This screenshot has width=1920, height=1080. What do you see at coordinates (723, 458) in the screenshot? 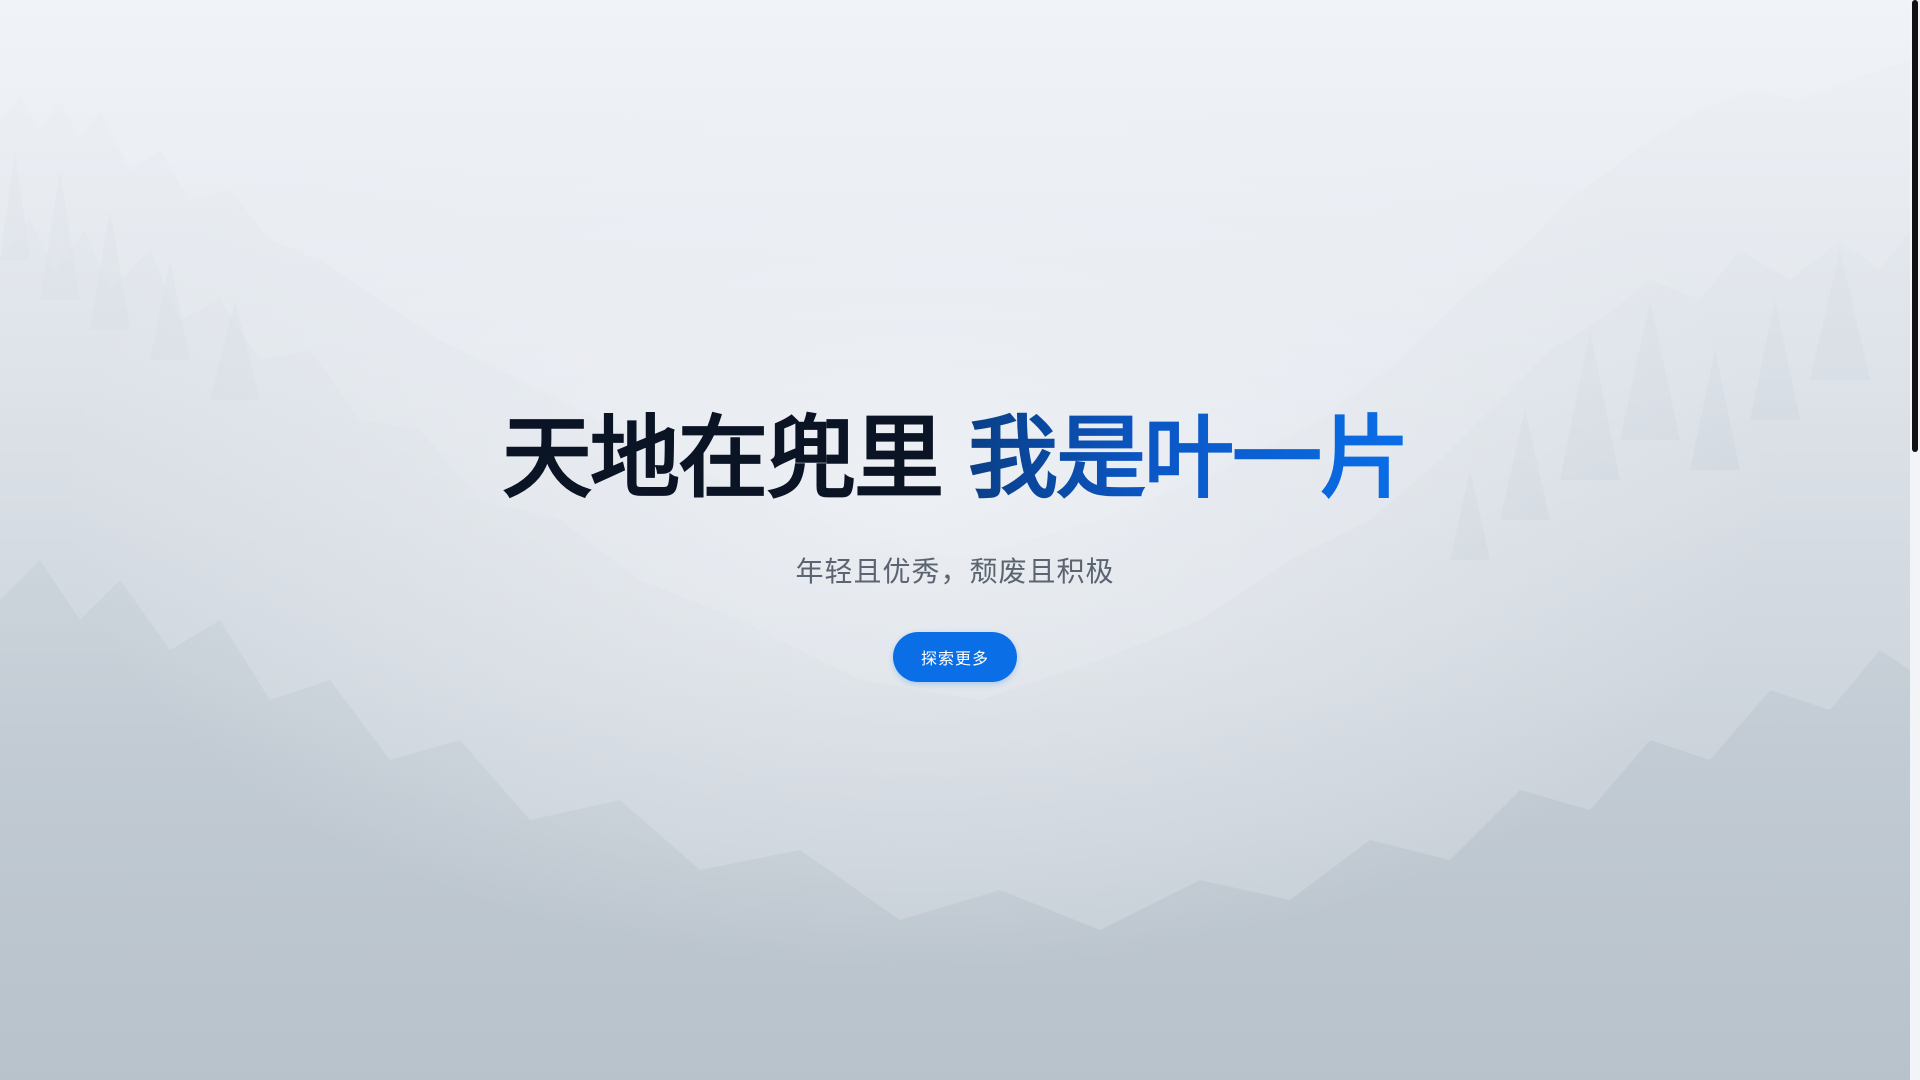
I see `headline-part-1: 天地在兜里` at bounding box center [723, 458].